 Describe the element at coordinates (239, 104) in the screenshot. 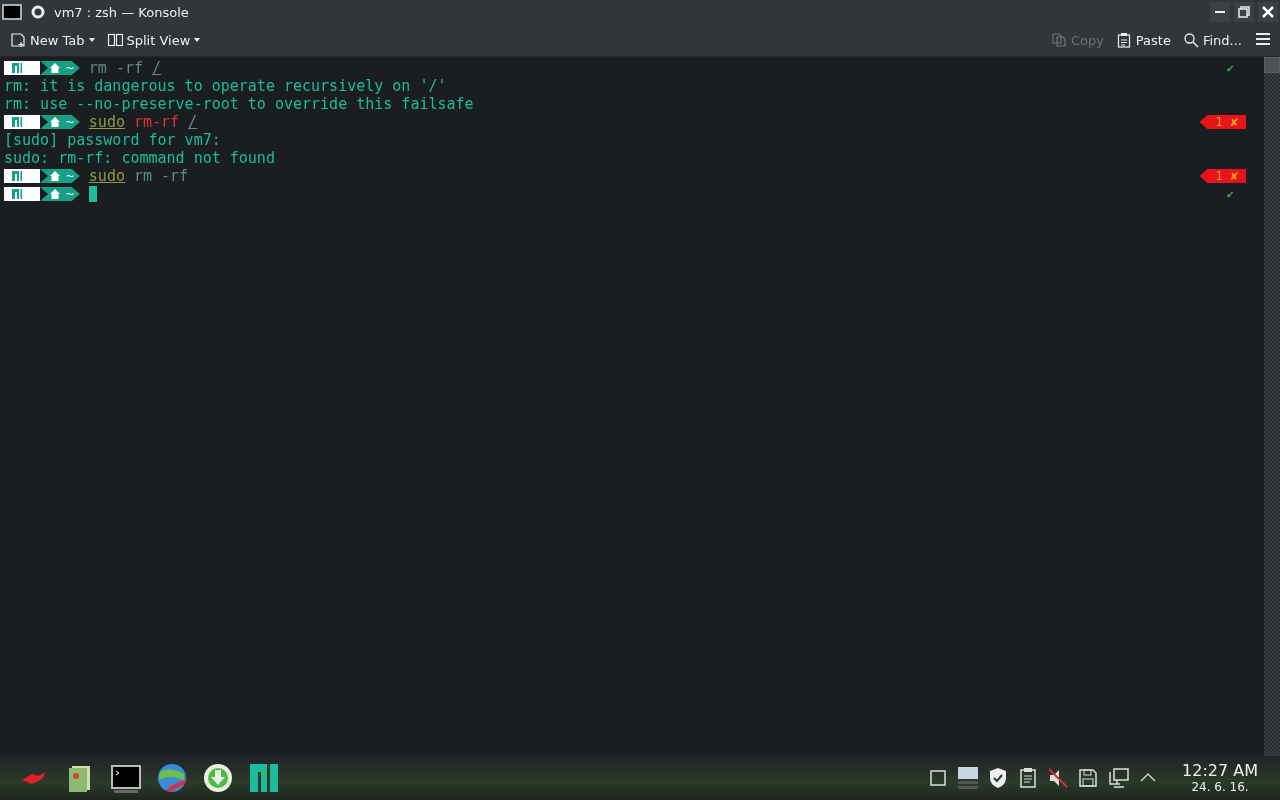

I see `output-text: rm: use --no-preserve-root to override this failsafe` at that location.